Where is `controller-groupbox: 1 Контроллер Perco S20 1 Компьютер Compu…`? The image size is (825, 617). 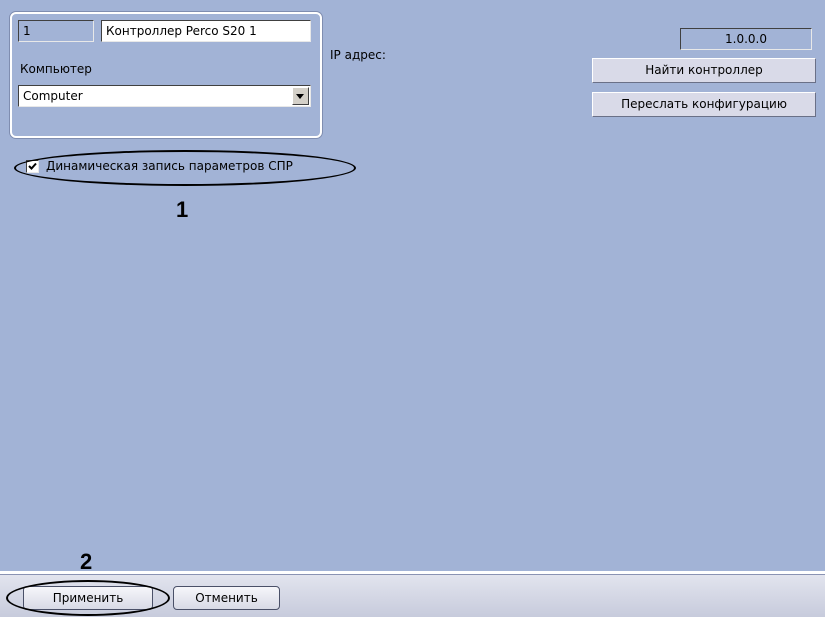
controller-groupbox: 1 Контроллер Perco S20 1 Компьютер Compu… is located at coordinates (166, 75).